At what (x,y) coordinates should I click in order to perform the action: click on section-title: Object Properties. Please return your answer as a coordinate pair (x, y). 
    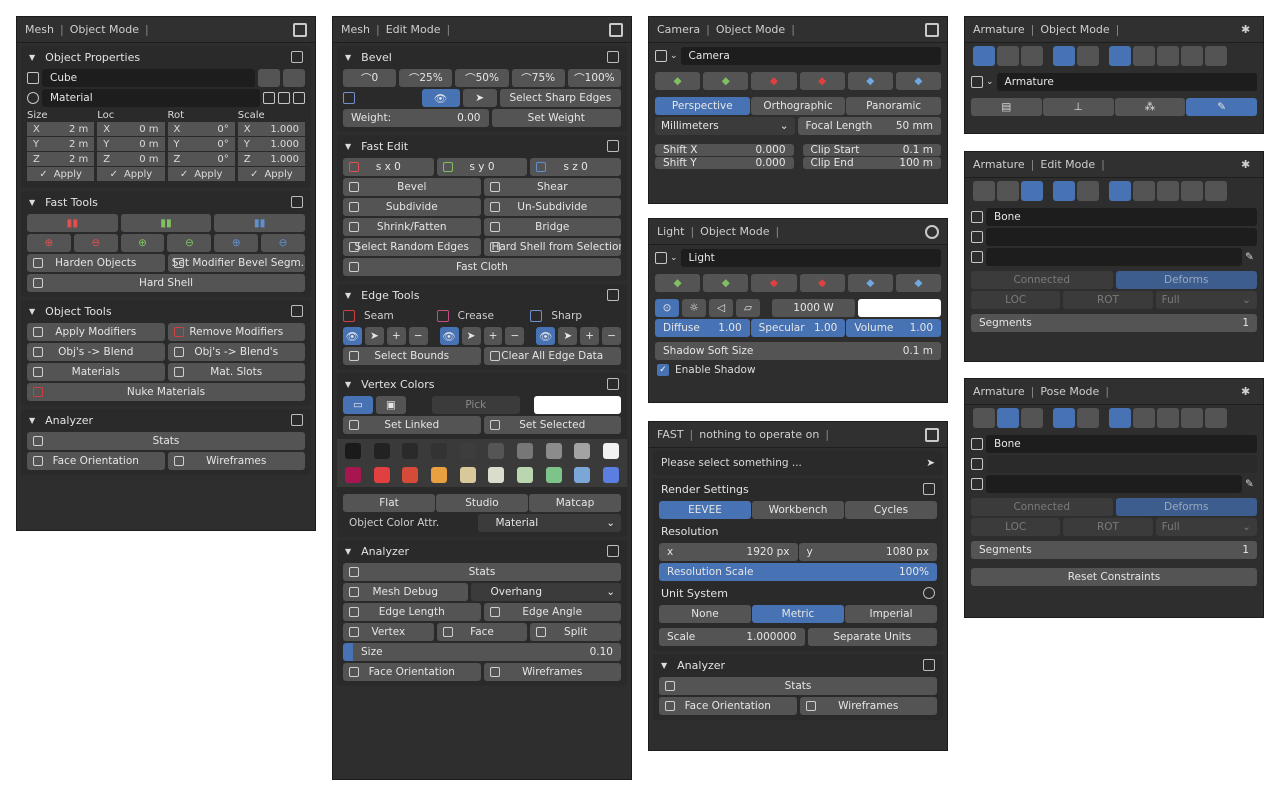
    Looking at the image, I should click on (92, 57).